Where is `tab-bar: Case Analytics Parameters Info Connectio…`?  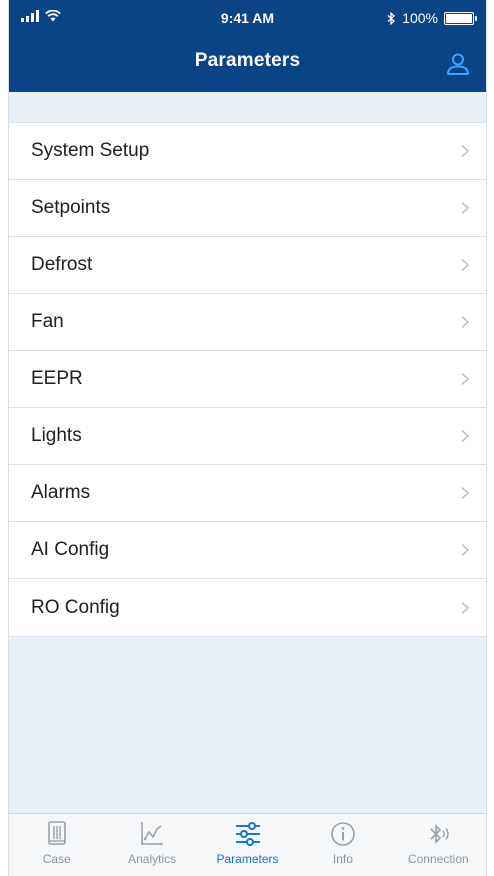 tab-bar: Case Analytics Parameters Info Connectio… is located at coordinates (247, 844).